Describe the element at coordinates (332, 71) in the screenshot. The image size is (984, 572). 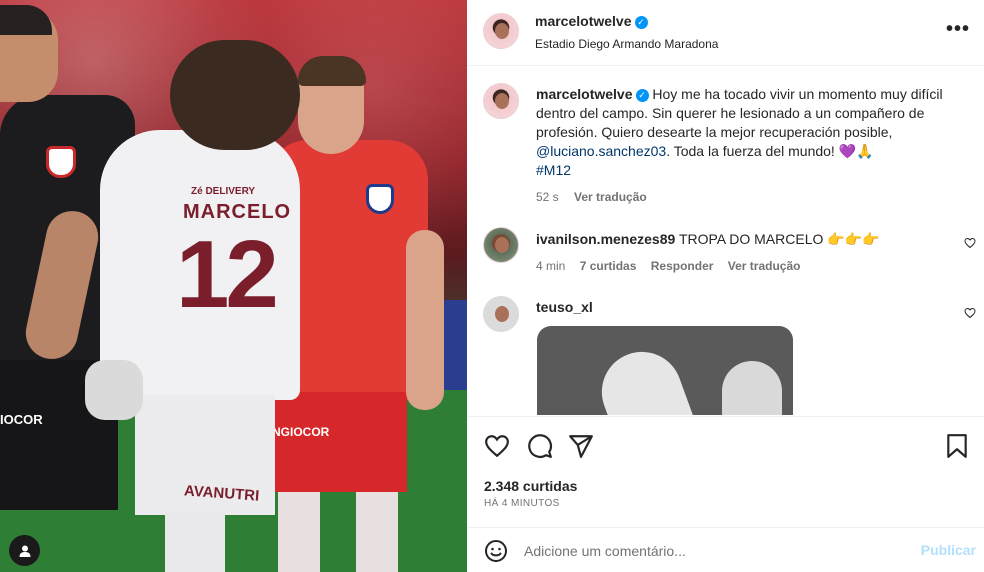
I see `red-player-hair` at that location.